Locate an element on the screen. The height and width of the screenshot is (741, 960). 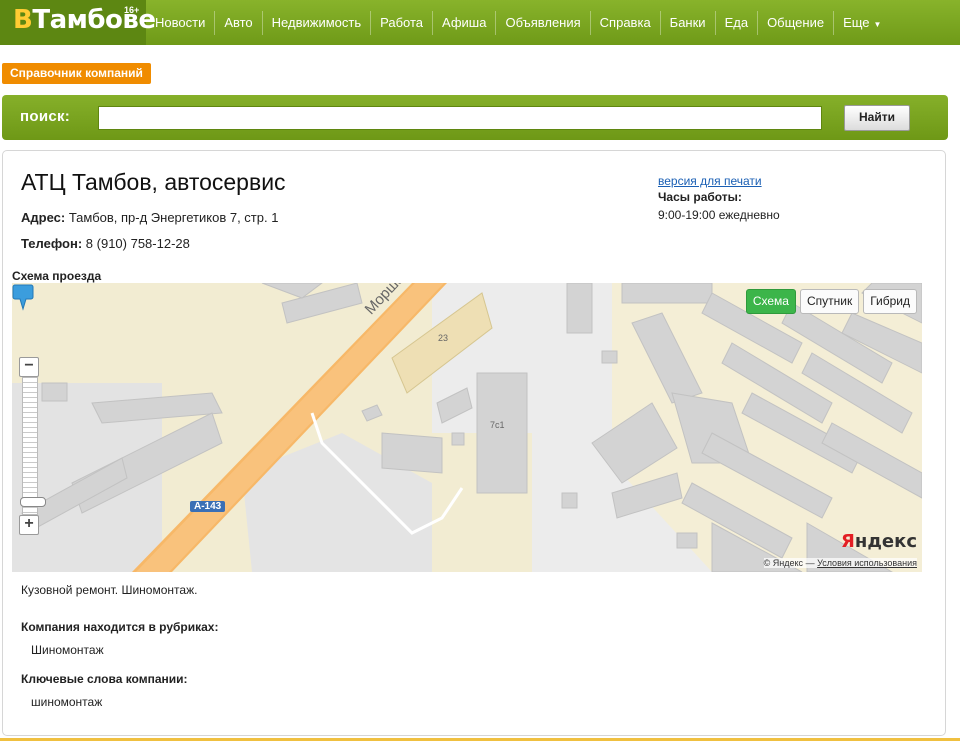
nav-item-banks: Банки is located at coordinates (687, 22).